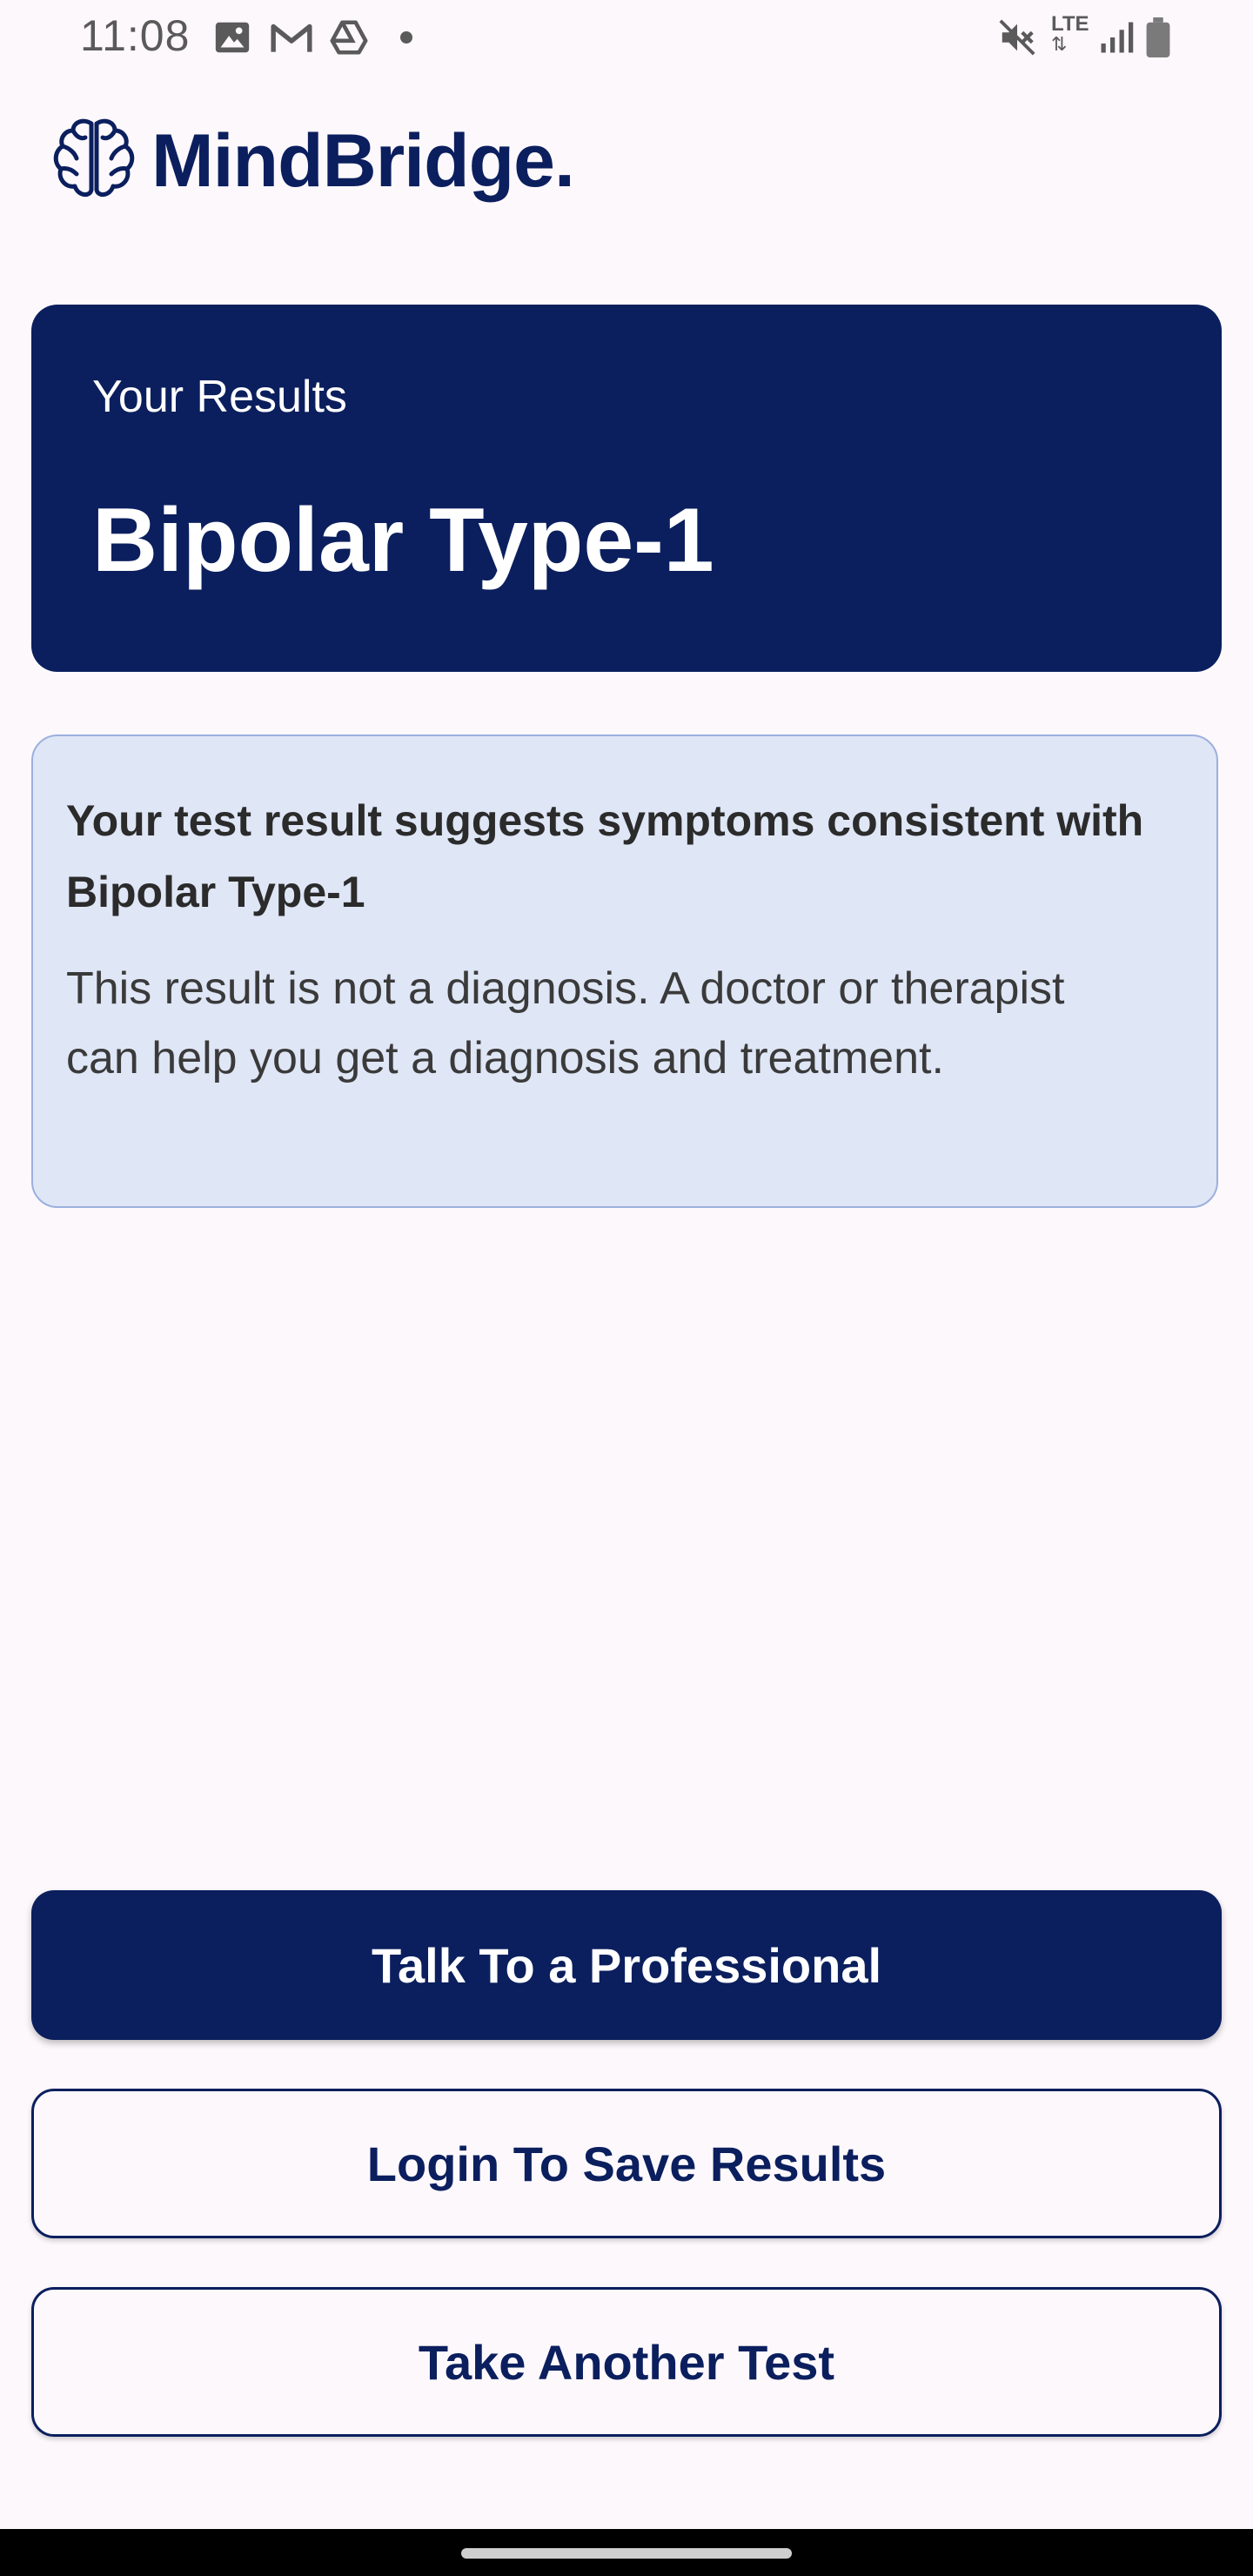 The image size is (1253, 2576). I want to click on brain-icon, so click(94, 157).